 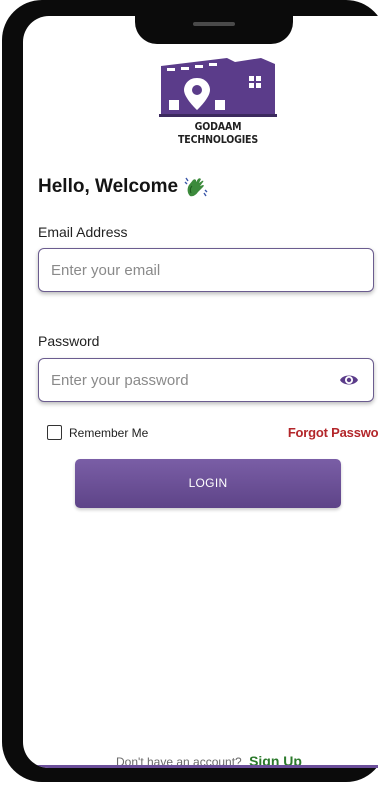 I want to click on password-field-container, so click(x=206, y=380).